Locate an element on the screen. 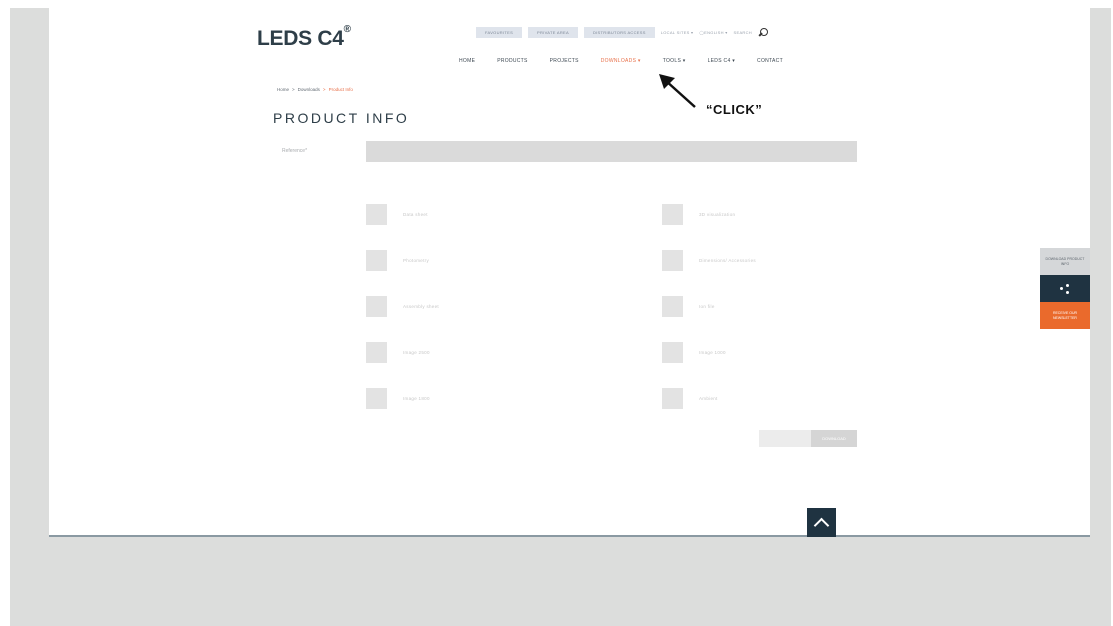 This screenshot has width=1113, height=626. option-label: Image 1000 is located at coordinates (712, 352).